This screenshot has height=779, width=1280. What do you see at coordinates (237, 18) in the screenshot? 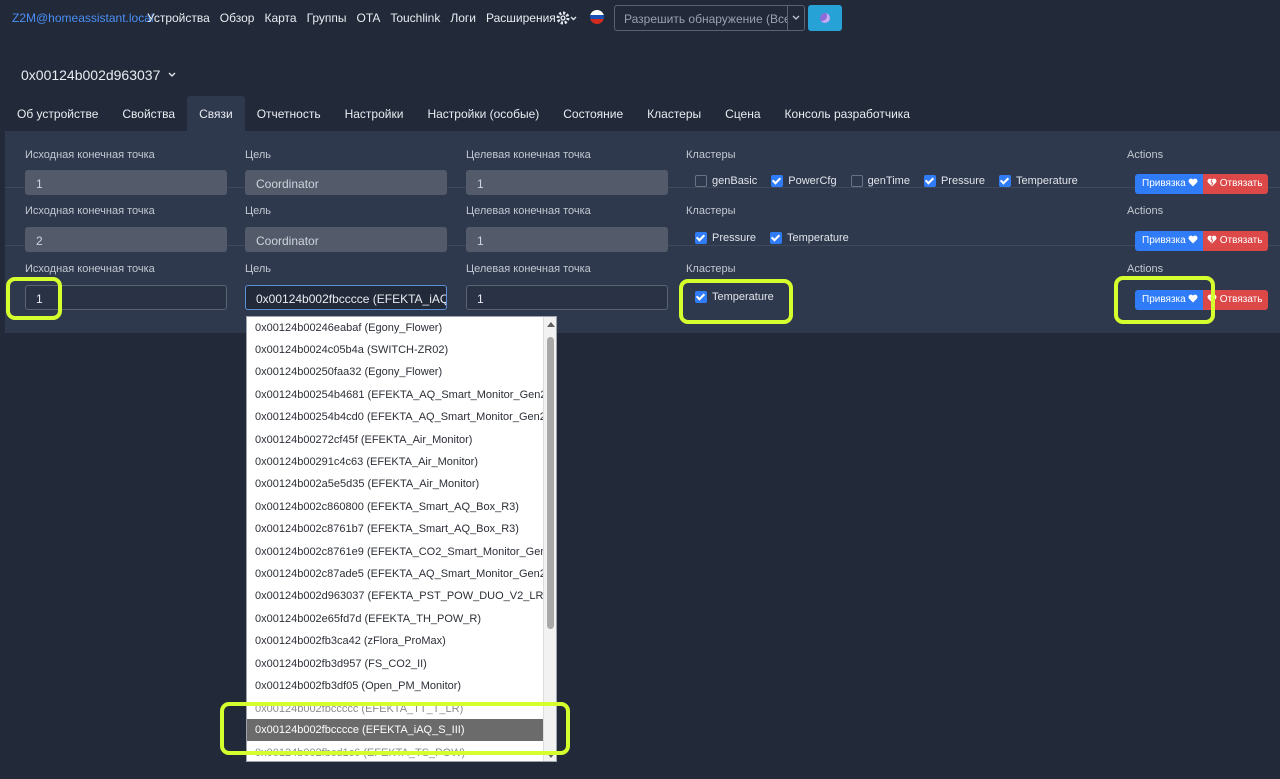
I see `nav-link-dashboard: Обзор` at bounding box center [237, 18].